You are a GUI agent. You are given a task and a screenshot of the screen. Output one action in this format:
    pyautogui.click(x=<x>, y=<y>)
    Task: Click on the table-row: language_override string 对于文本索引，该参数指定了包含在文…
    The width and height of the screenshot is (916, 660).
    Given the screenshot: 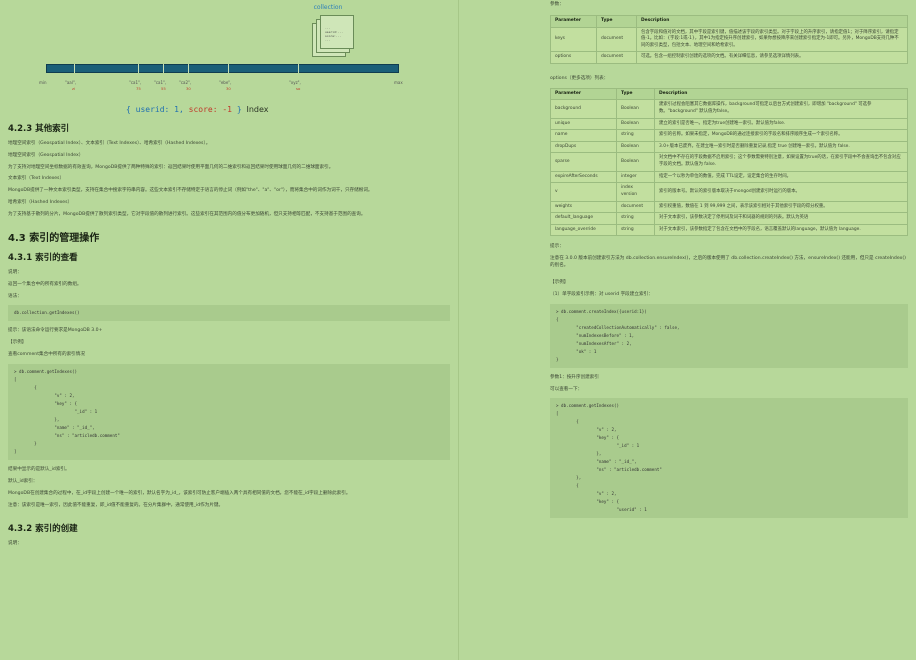 What is the action you would take?
    pyautogui.click(x=729, y=230)
    